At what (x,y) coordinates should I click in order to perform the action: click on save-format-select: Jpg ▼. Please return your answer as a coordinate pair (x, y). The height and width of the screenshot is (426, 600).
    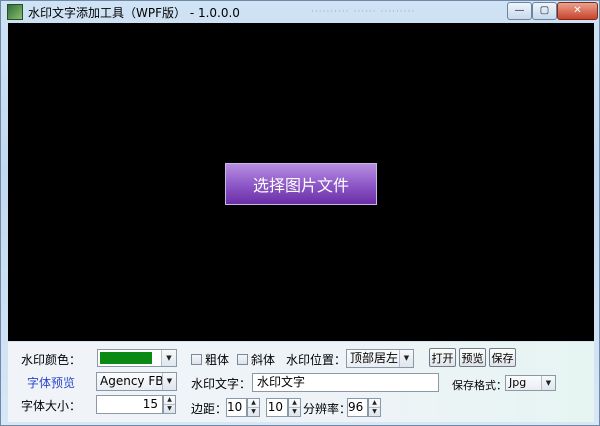
    Looking at the image, I should click on (530, 383).